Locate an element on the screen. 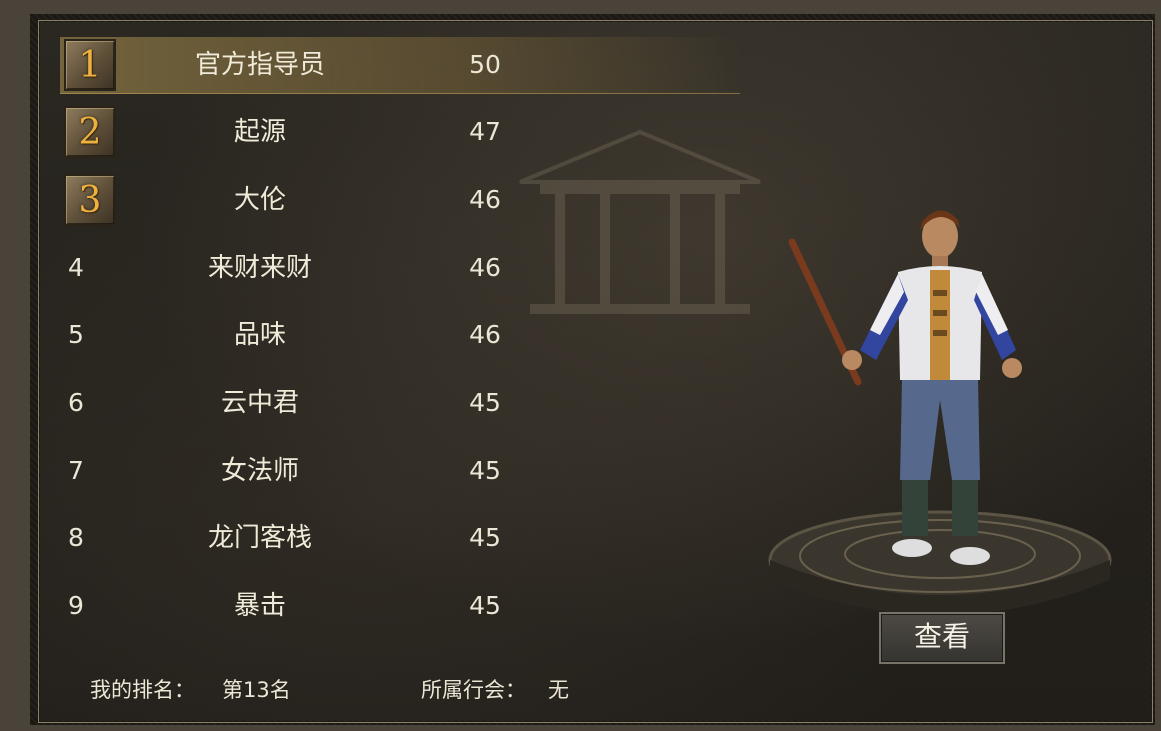 The width and height of the screenshot is (1161, 731). view-button: 查看 is located at coordinates (942, 638).